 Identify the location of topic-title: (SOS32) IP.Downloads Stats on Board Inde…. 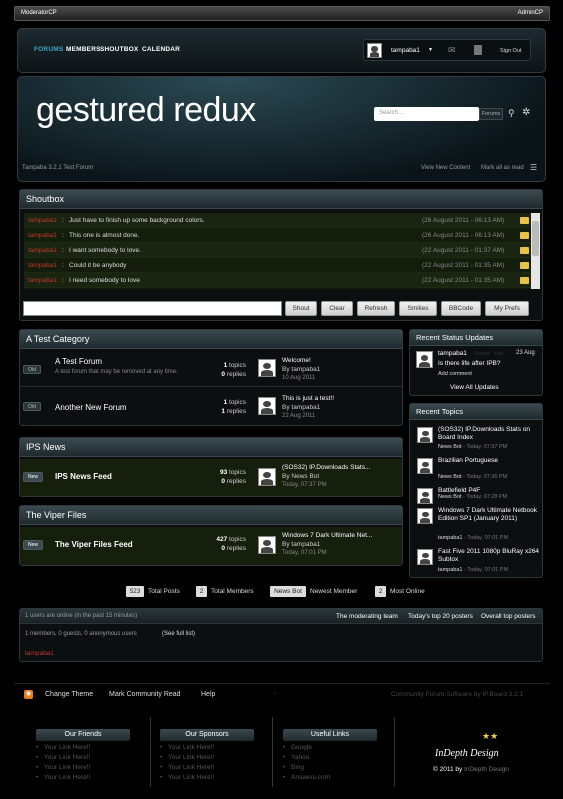
(489, 434).